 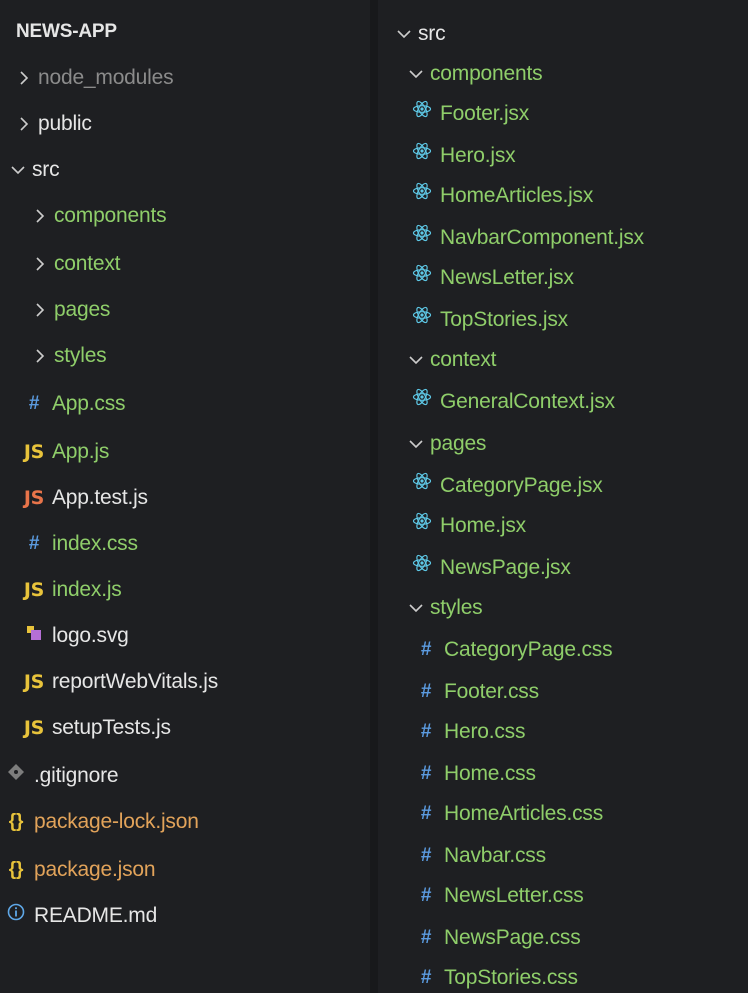 I want to click on tree-item-label: public, so click(x=65, y=123).